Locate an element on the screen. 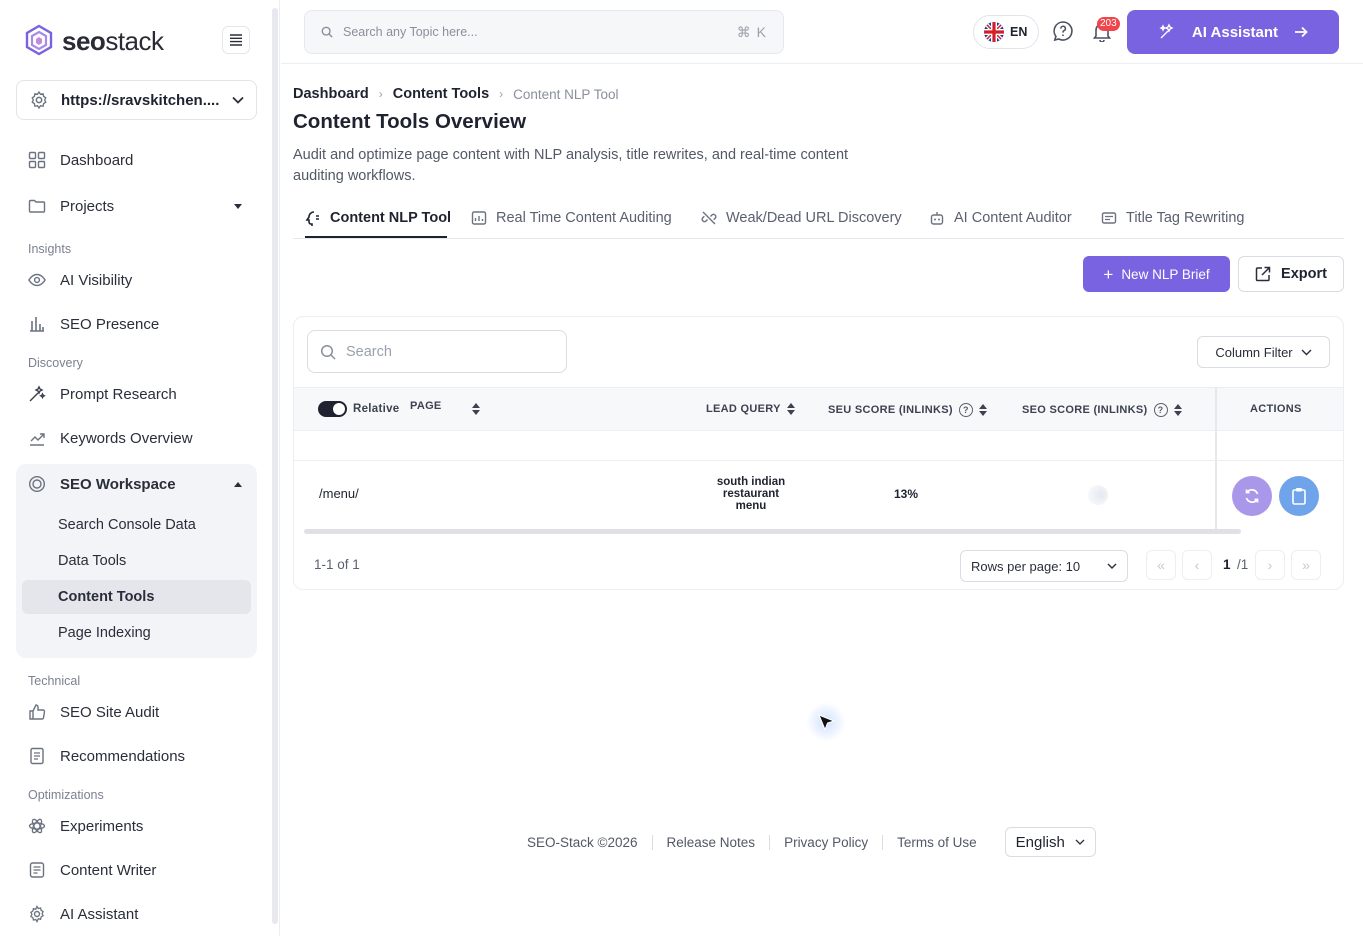  sidebar-subitem-content-tools: Content Tools is located at coordinates (106, 597).